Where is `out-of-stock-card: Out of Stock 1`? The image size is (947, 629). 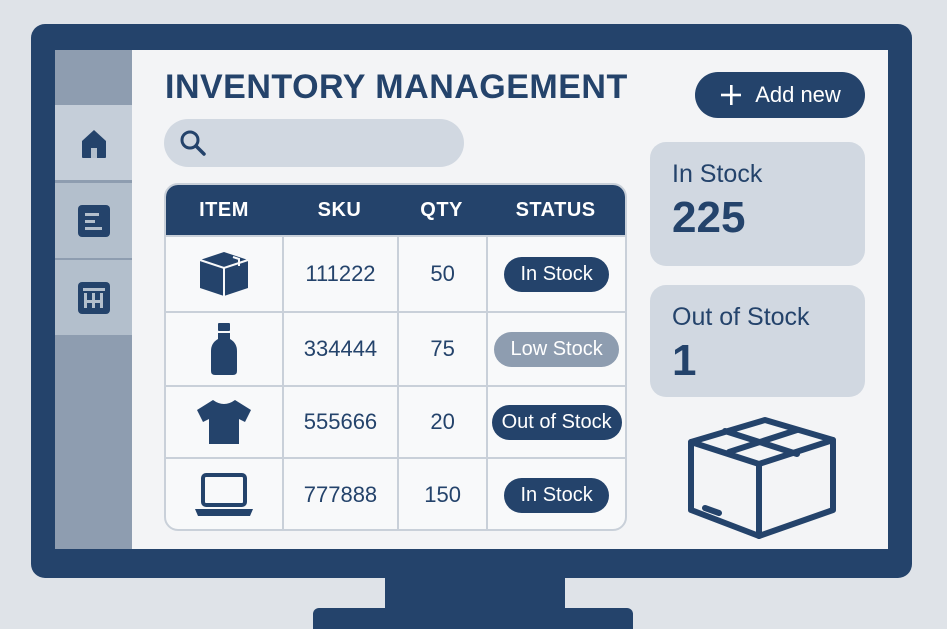 out-of-stock-card: Out of Stock 1 is located at coordinates (757, 341).